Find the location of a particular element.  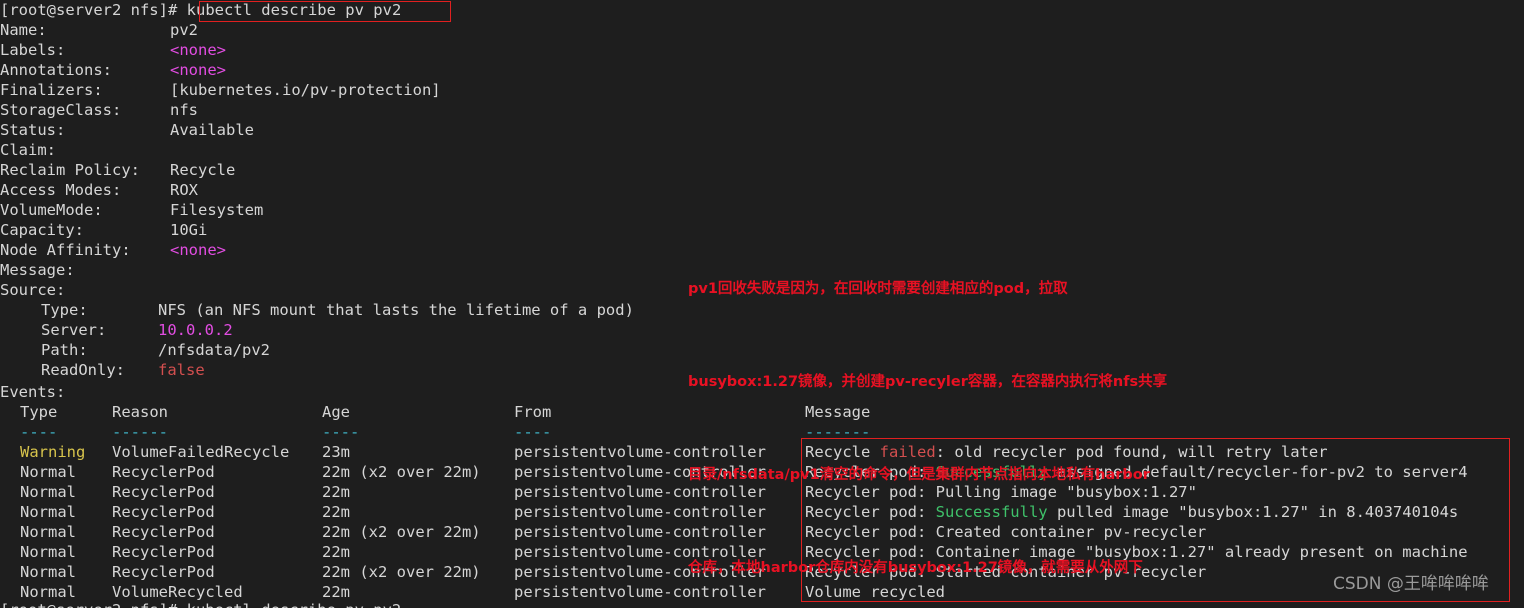

pv-field-label: Finalizers: is located at coordinates (51, 90).